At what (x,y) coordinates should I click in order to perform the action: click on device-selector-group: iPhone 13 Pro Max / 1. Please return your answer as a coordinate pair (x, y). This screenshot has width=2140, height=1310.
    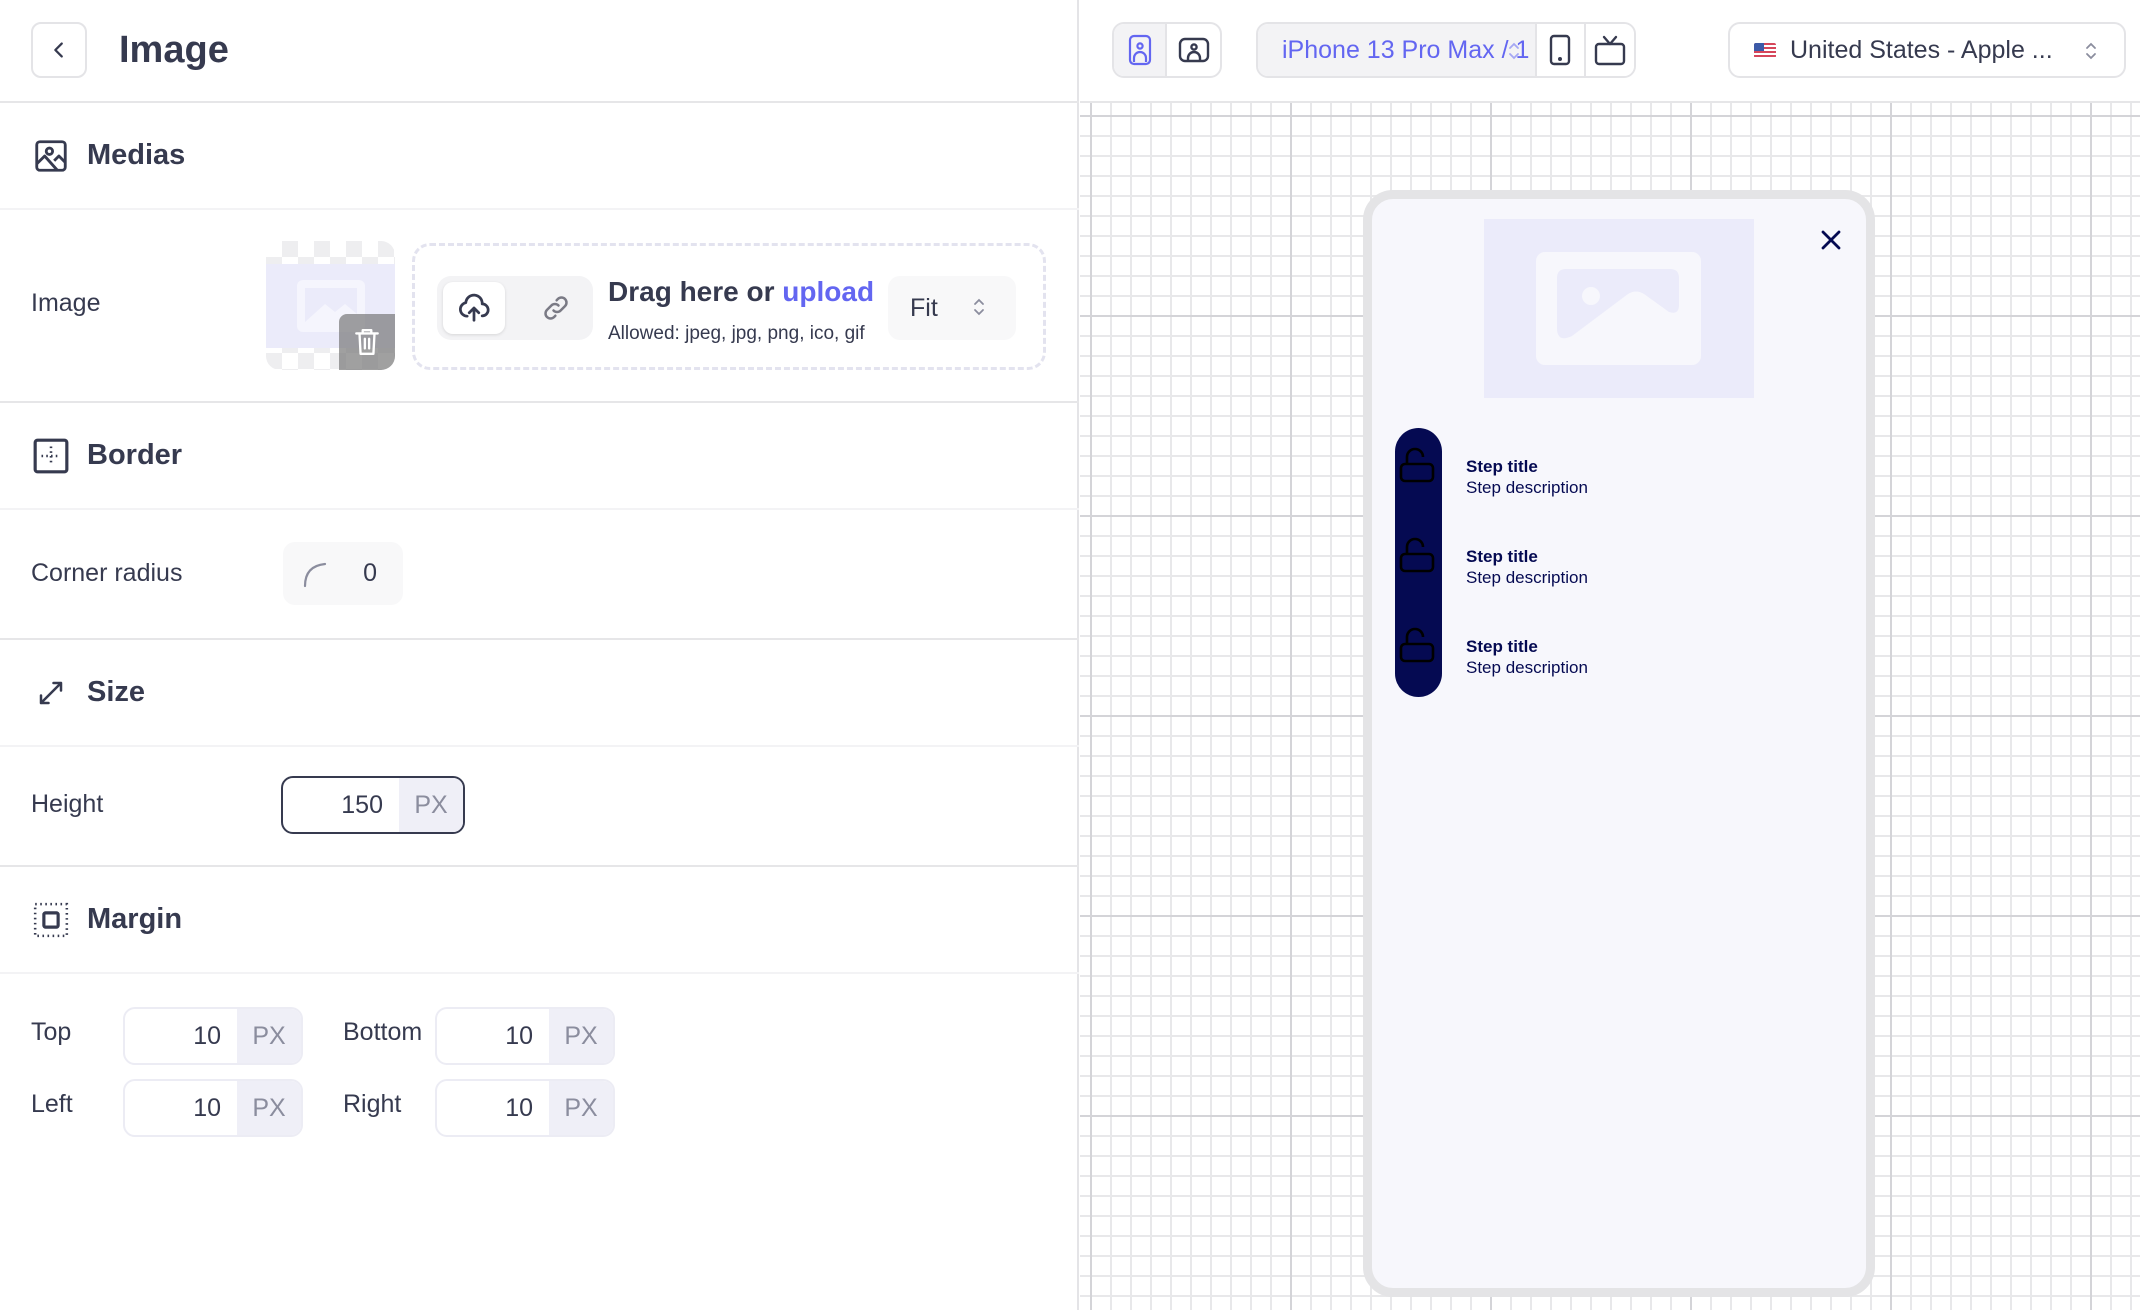
    Looking at the image, I should click on (1446, 50).